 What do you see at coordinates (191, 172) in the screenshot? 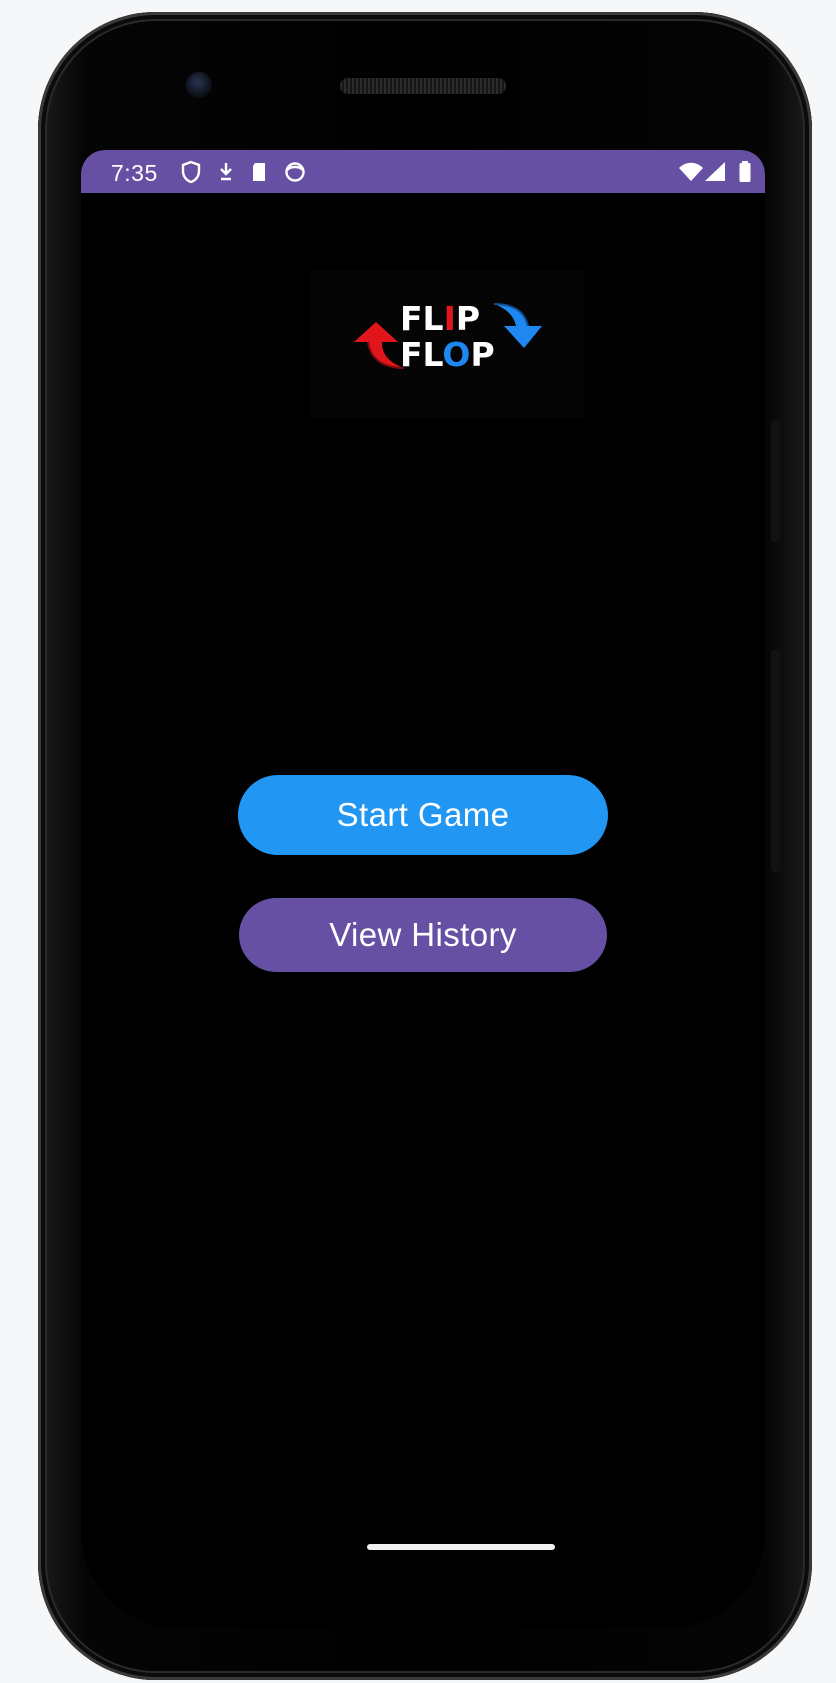
I see `shield-icon` at bounding box center [191, 172].